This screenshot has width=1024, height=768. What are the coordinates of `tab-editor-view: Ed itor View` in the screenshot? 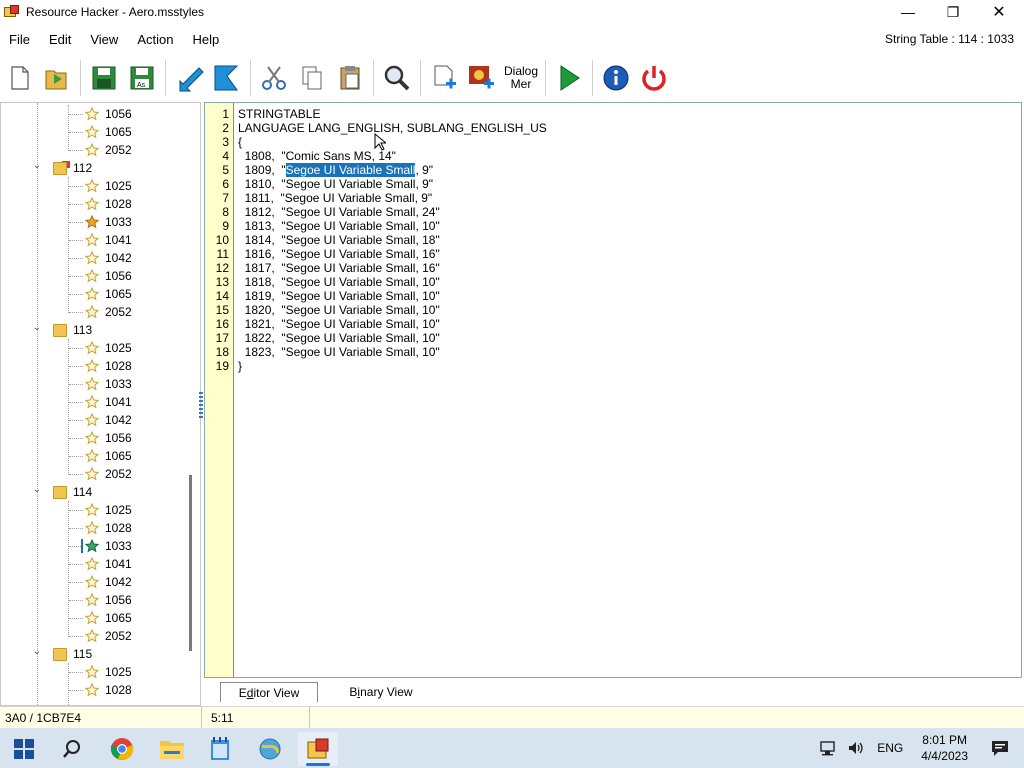 It's located at (269, 692).